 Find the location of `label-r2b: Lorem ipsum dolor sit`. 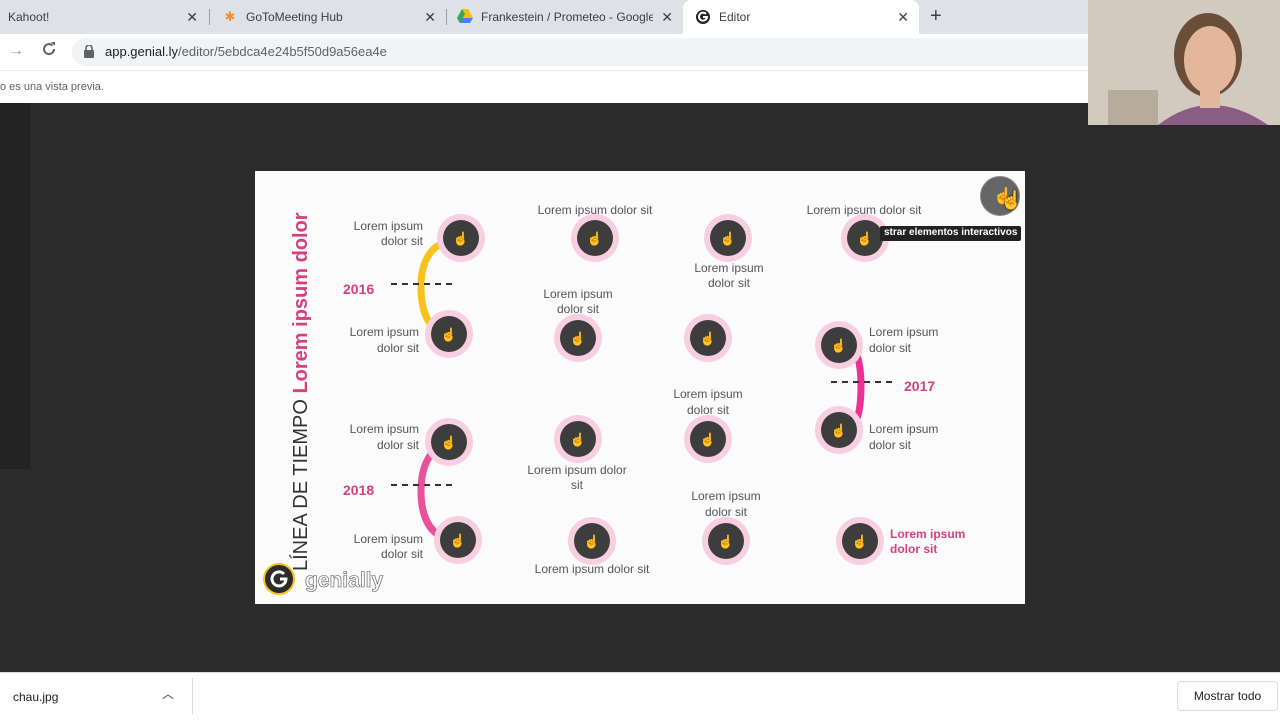

label-r2b: Lorem ipsum dolor sit is located at coordinates (577, 301).